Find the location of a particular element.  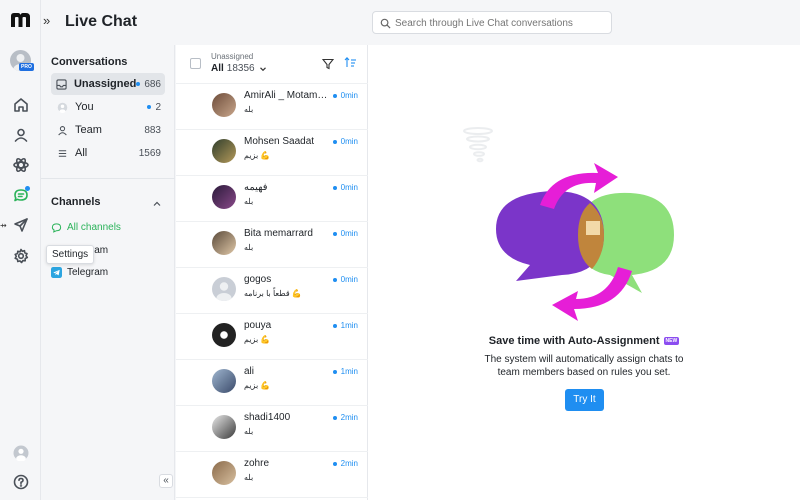

select-all-checkbox is located at coordinates (195, 63).